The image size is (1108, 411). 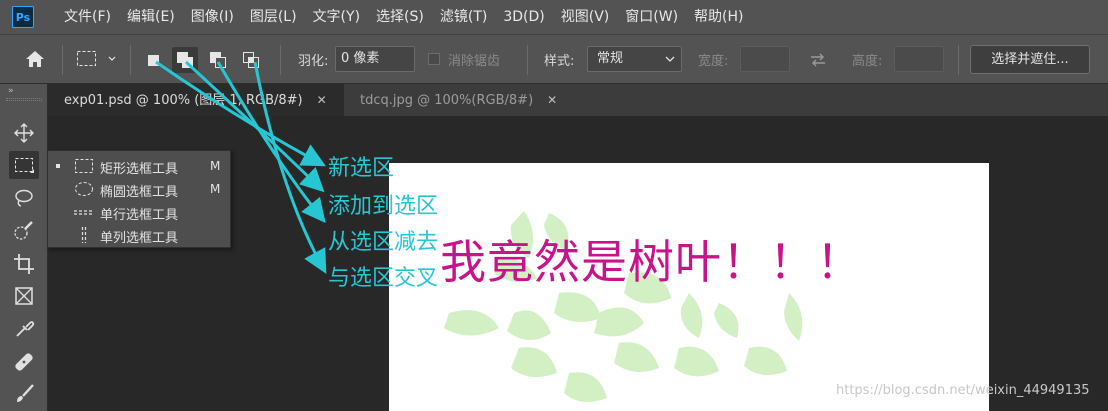 What do you see at coordinates (963, 390) in the screenshot?
I see `watermark-text: https://blog.csdn.net/weixin_44949135` at bounding box center [963, 390].